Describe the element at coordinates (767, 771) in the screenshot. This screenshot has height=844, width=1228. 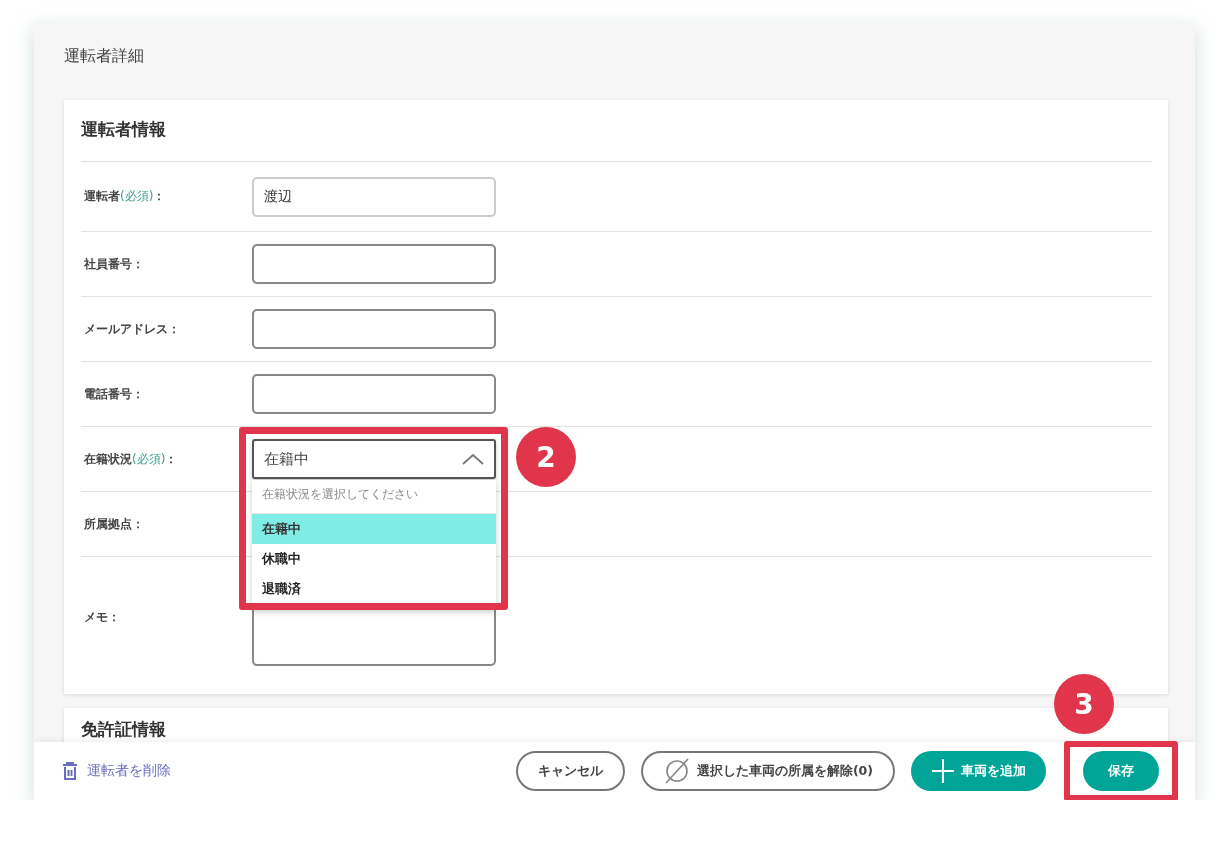
I see `unassign-button: 選択した車両の所属を解除(0)` at that location.